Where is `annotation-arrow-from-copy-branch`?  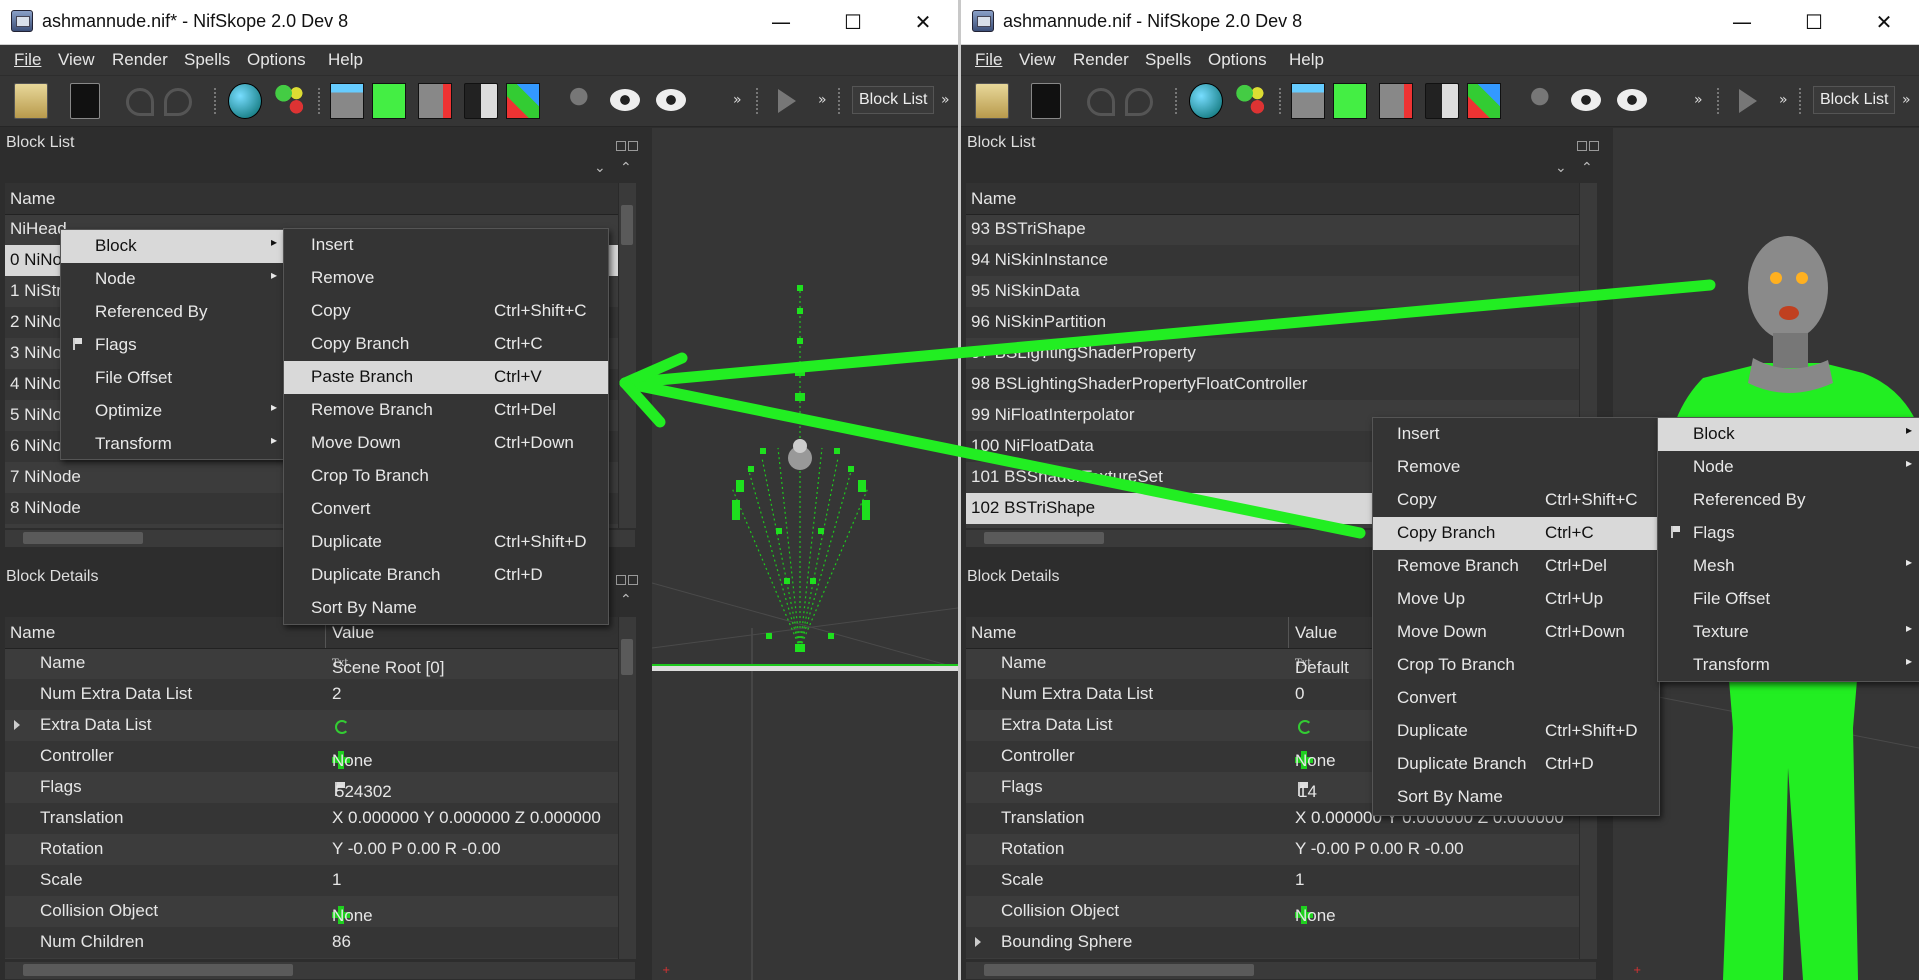 annotation-arrow-from-copy-branch is located at coordinates (992, 458).